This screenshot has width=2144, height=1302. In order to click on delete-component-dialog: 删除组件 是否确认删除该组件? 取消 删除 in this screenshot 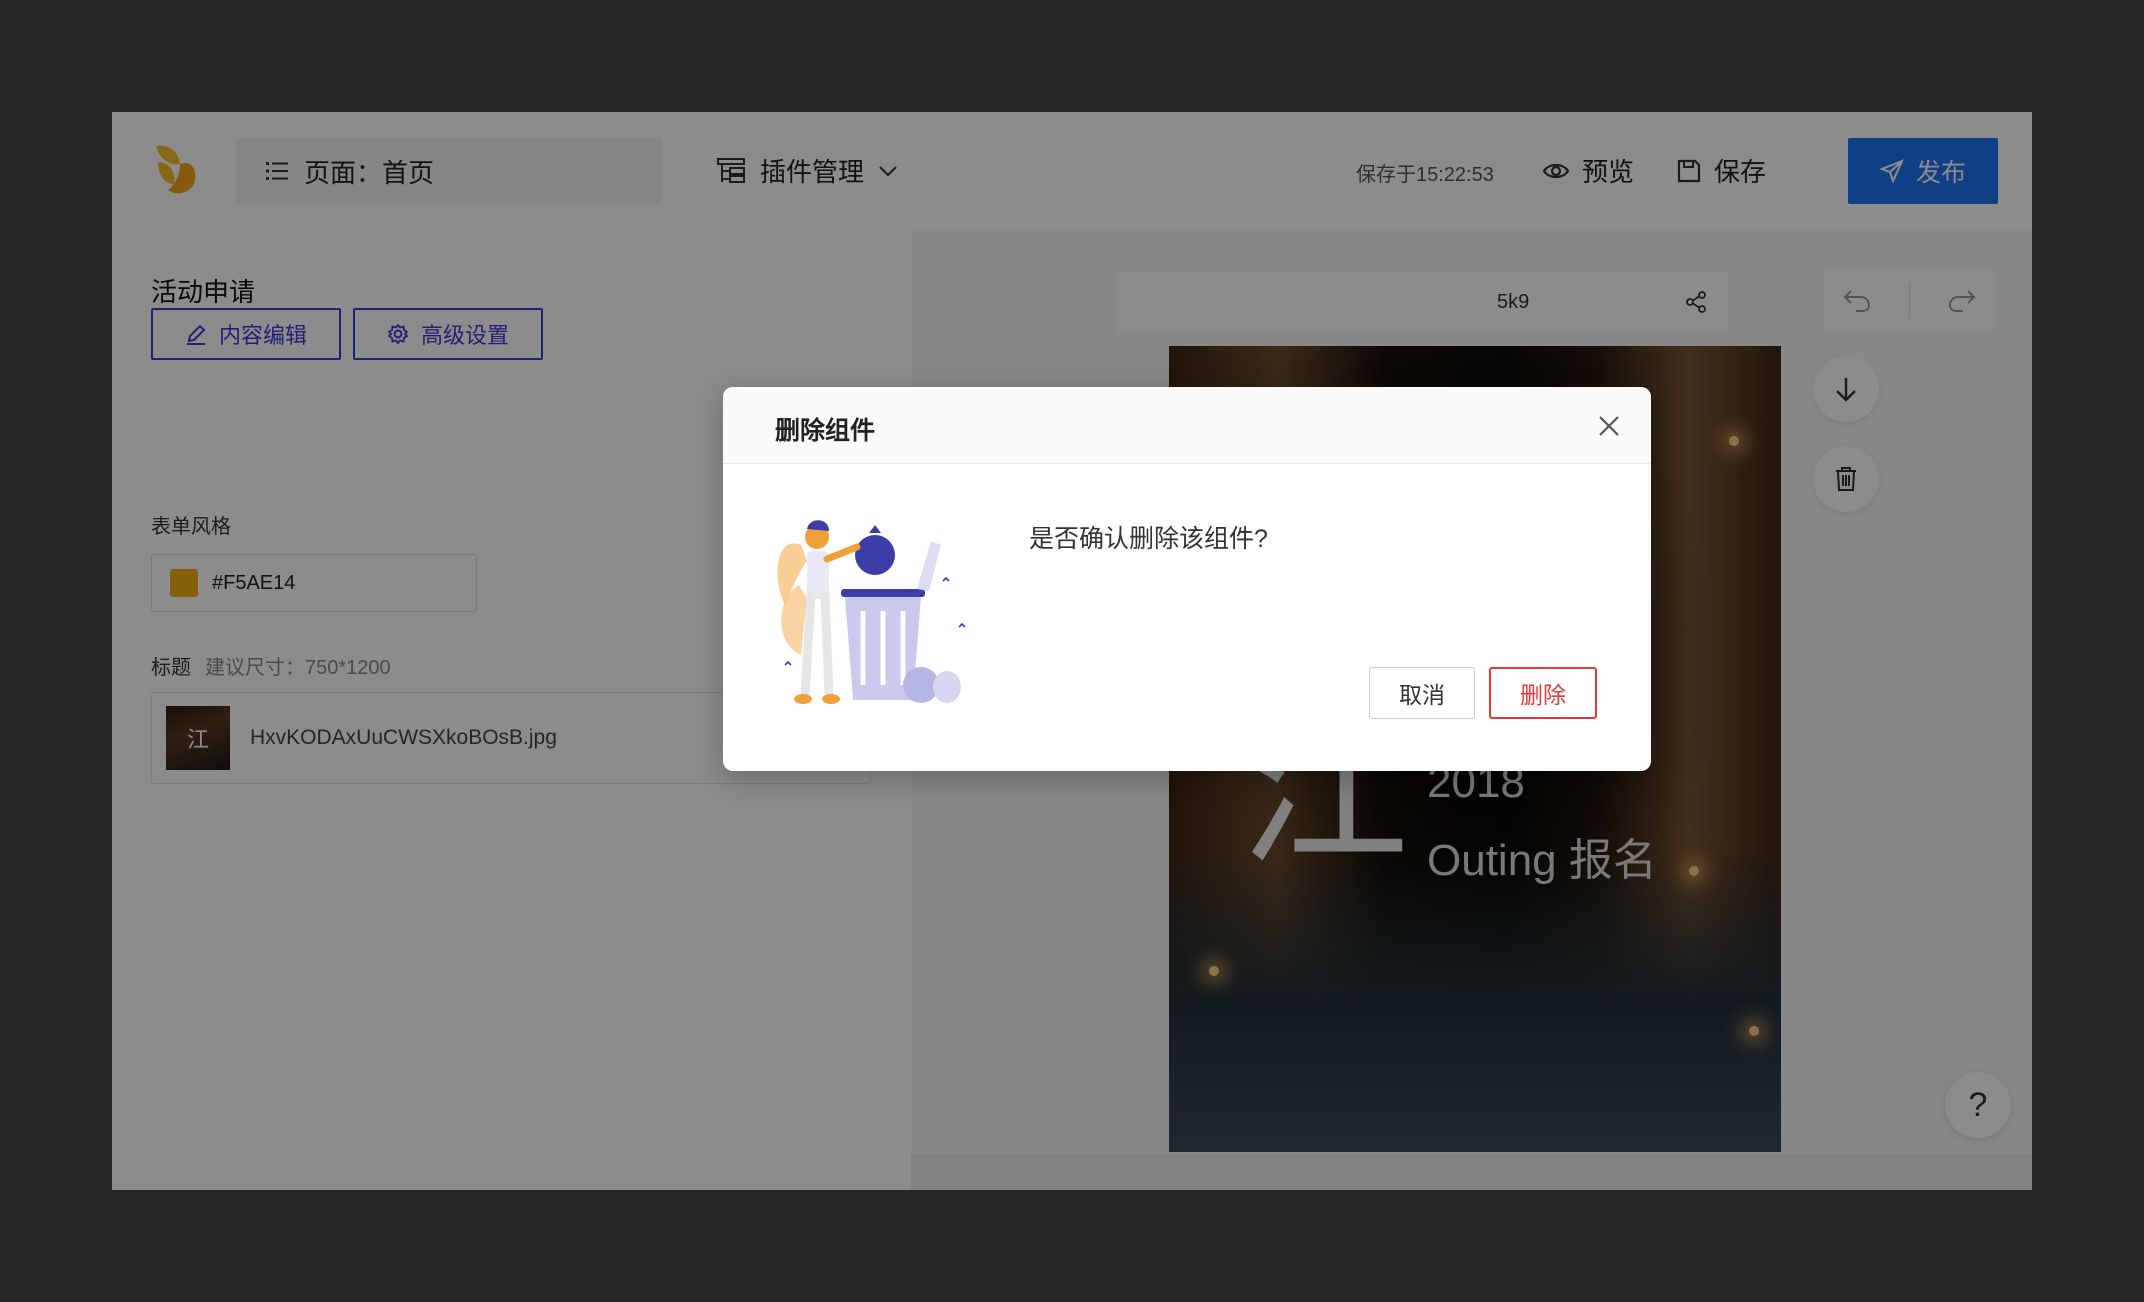, I will do `click(1187, 579)`.